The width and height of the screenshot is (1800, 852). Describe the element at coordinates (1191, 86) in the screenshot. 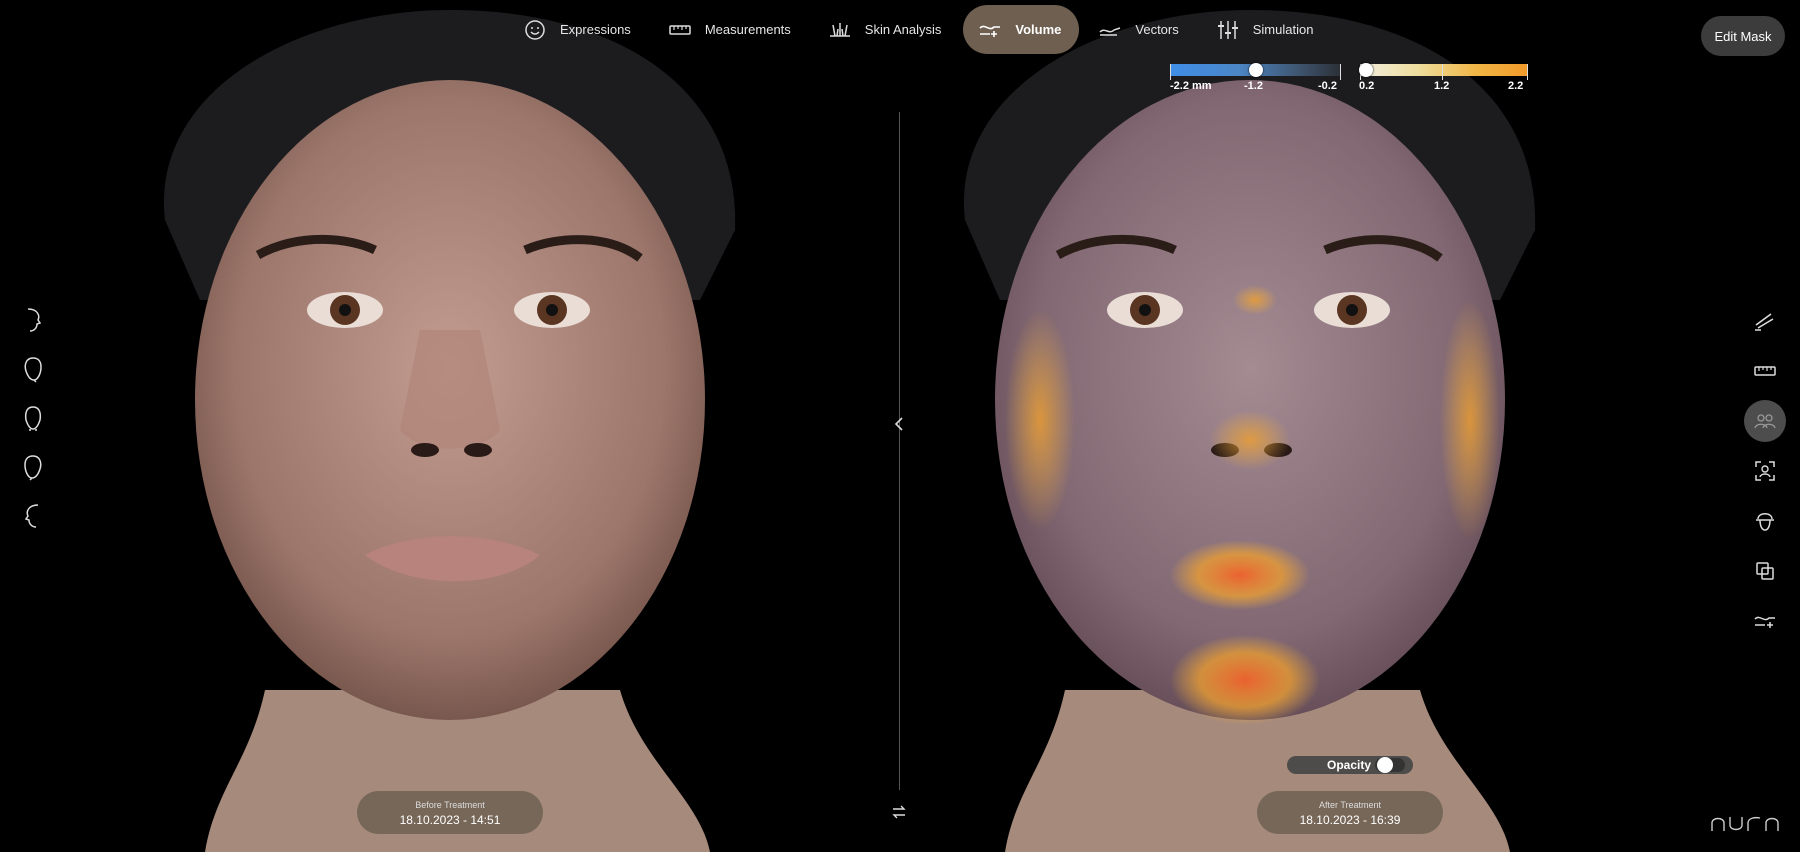

I see `scale-label-neg-min: -2.2 mm` at that location.